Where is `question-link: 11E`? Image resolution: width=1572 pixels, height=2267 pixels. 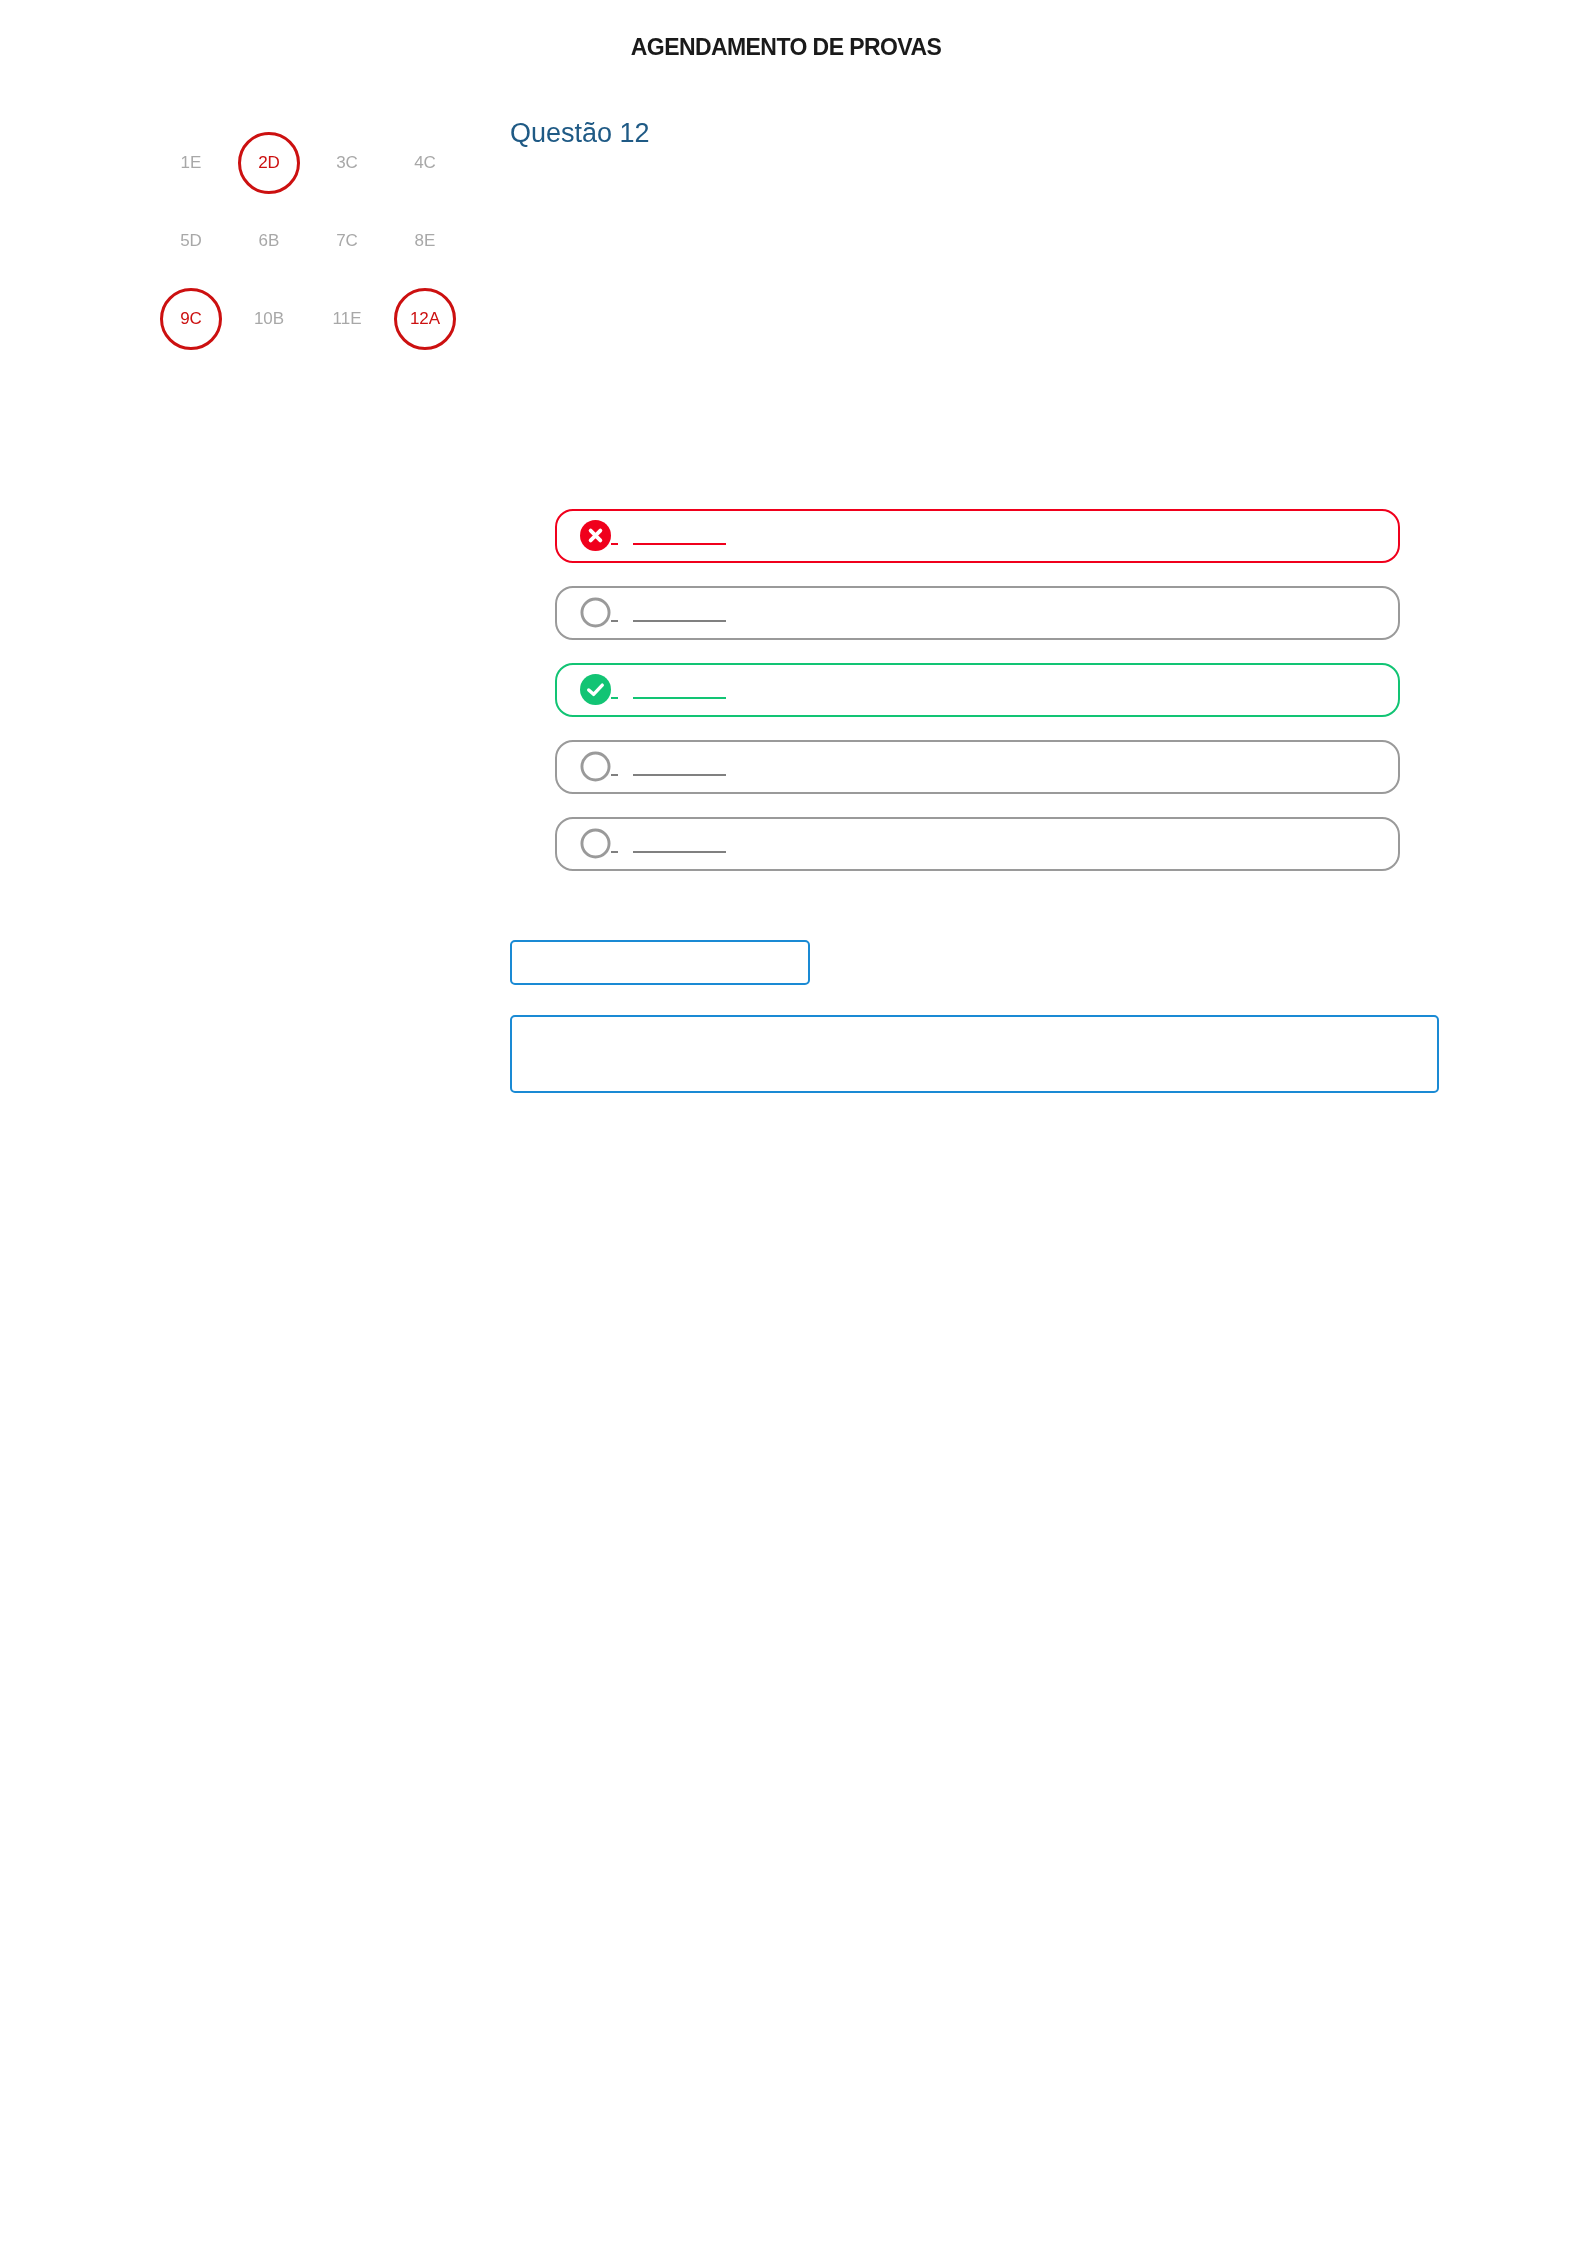
question-link: 11E is located at coordinates (347, 318).